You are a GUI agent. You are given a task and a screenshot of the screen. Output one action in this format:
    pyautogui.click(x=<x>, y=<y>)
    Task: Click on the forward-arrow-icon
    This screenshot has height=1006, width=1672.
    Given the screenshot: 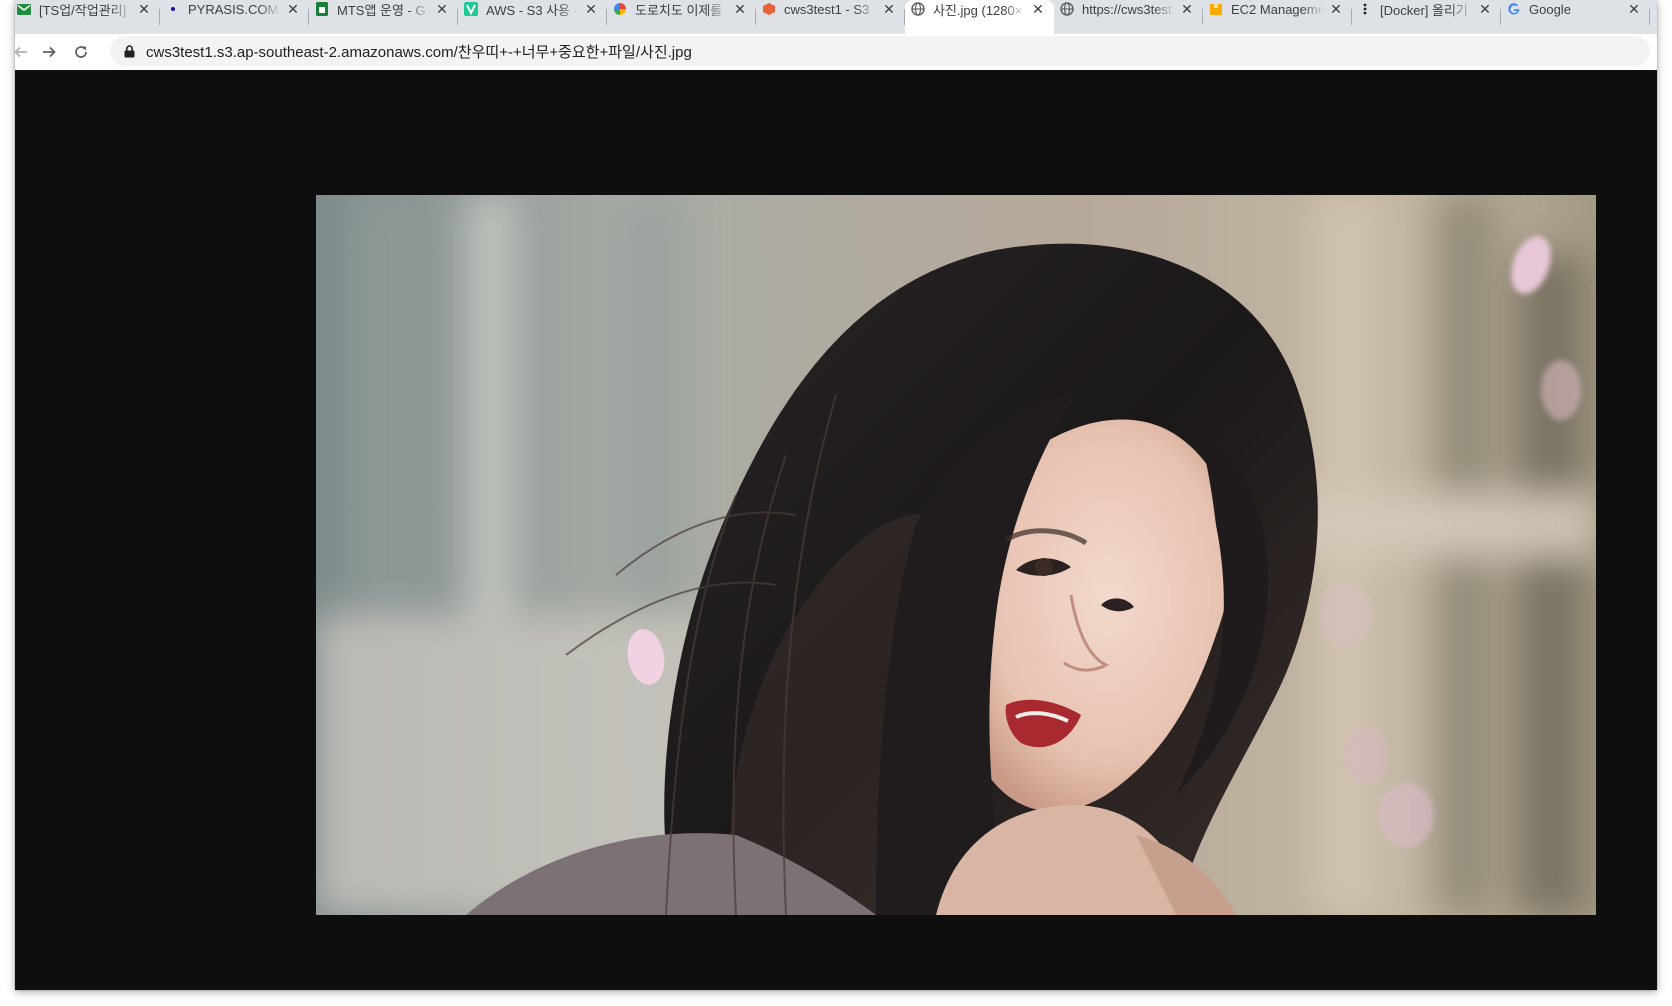 What is the action you would take?
    pyautogui.click(x=49, y=52)
    